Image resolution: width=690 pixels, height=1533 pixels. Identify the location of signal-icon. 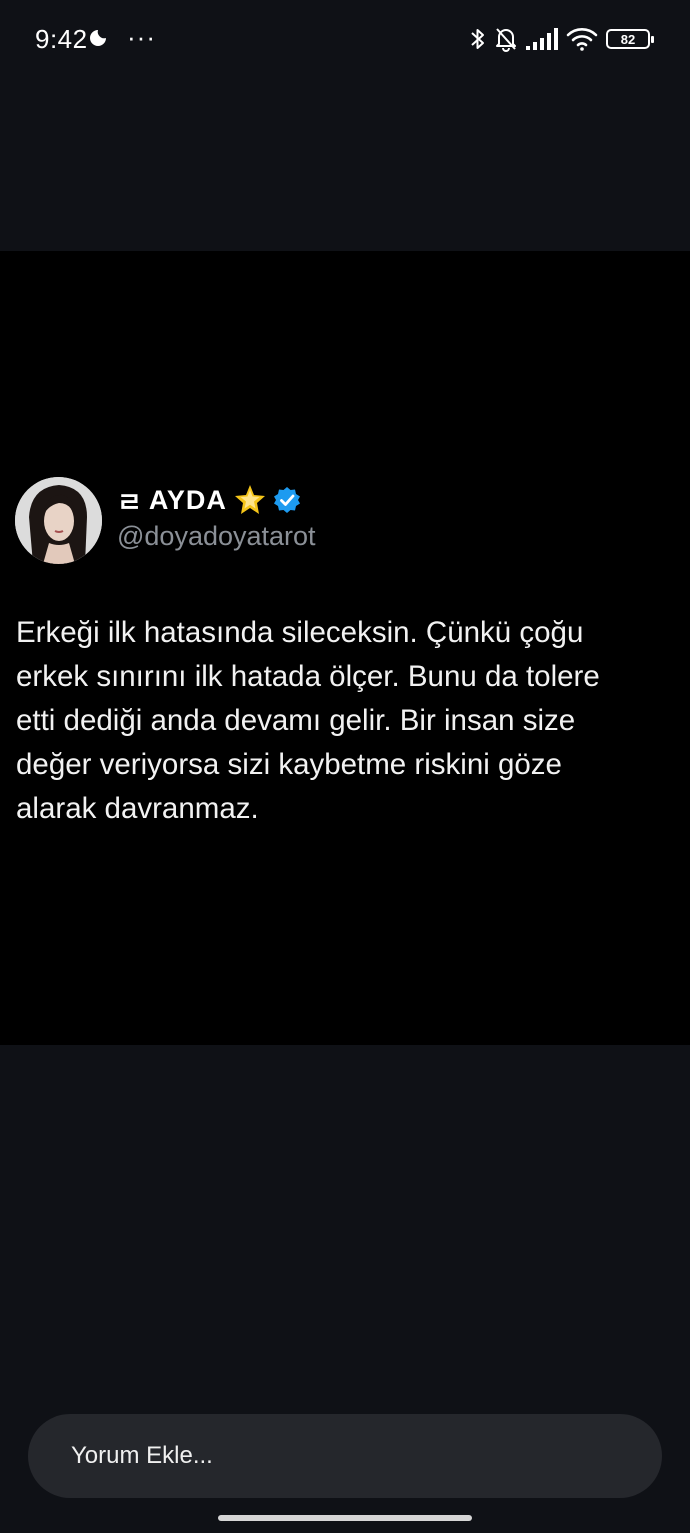
(542, 39).